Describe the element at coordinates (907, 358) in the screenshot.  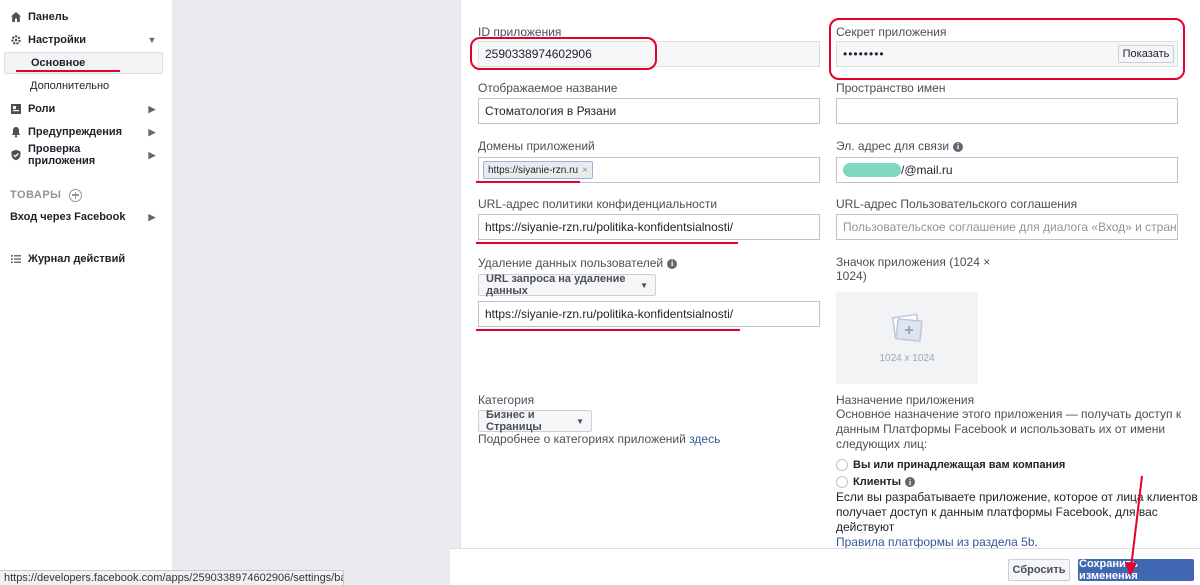
I see `app-icon-size: 1024 x 1024` at that location.